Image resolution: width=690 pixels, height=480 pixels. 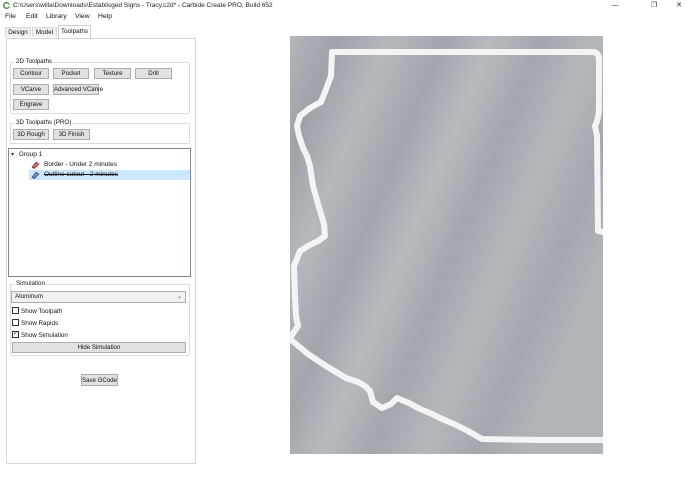 I want to click on checkbox-box-checked: ✓, so click(x=15, y=334).